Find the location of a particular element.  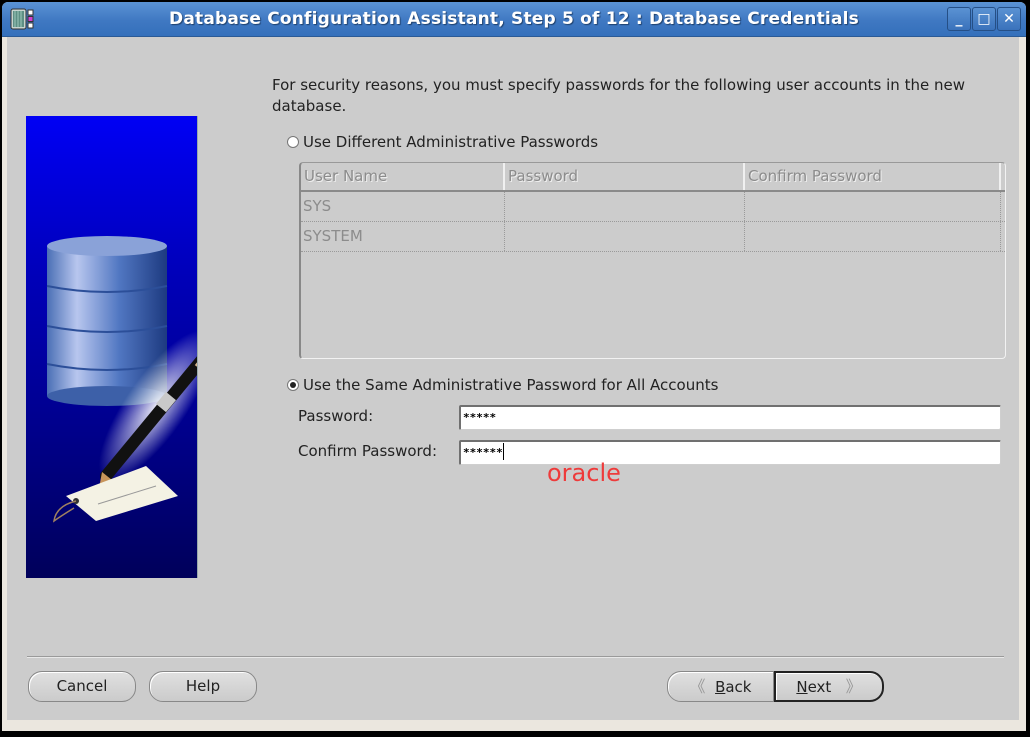

chevron-right-icon: 》 is located at coordinates (853, 686).